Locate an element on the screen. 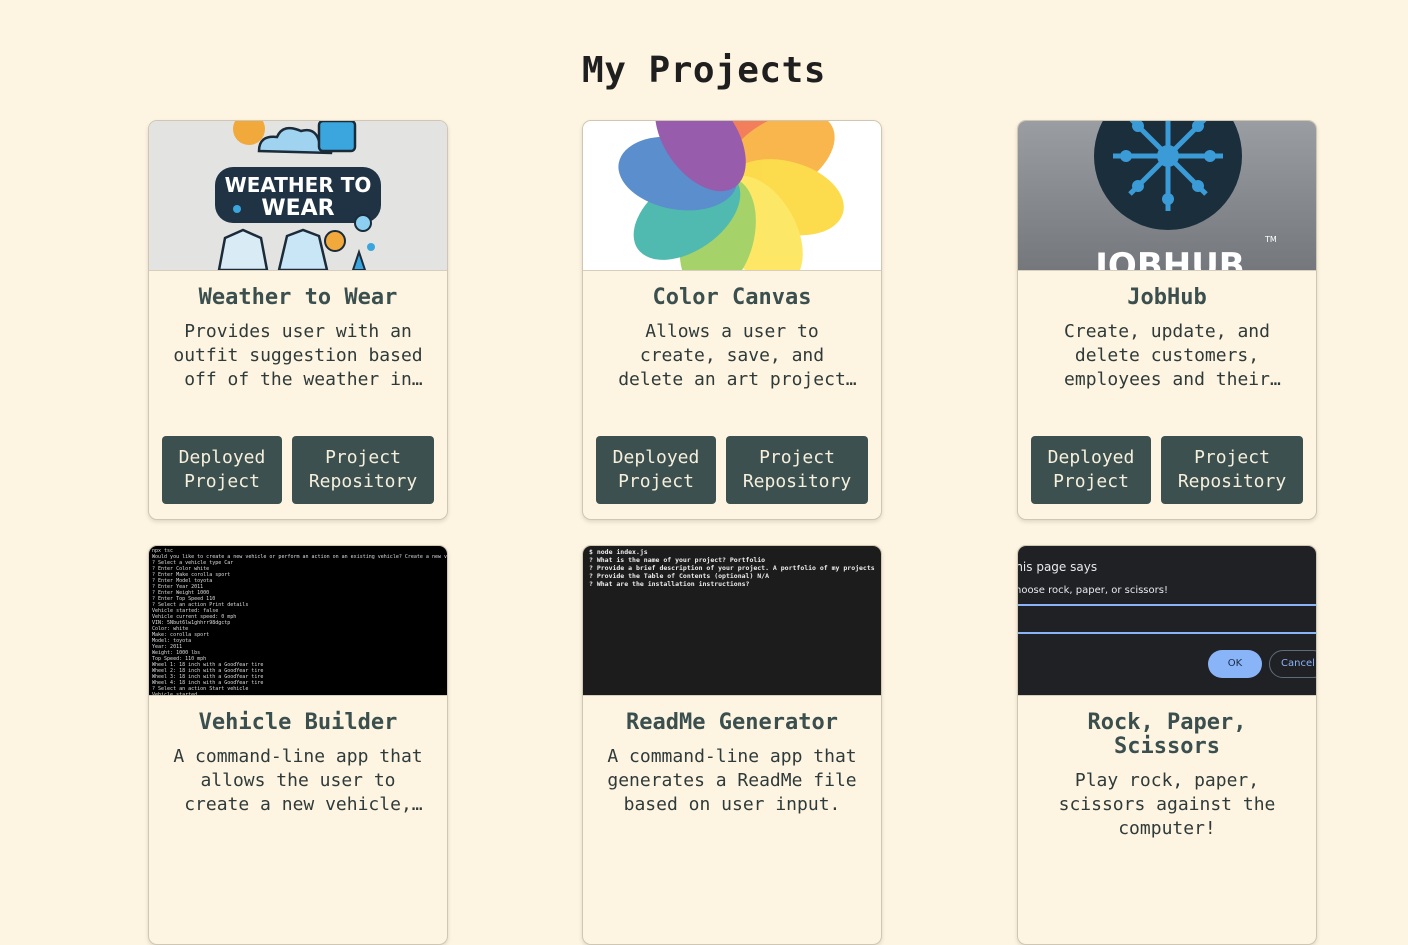 The height and width of the screenshot is (945, 1408). thumb-text-jobhub: JOBHUB is located at coordinates (1168, 258).